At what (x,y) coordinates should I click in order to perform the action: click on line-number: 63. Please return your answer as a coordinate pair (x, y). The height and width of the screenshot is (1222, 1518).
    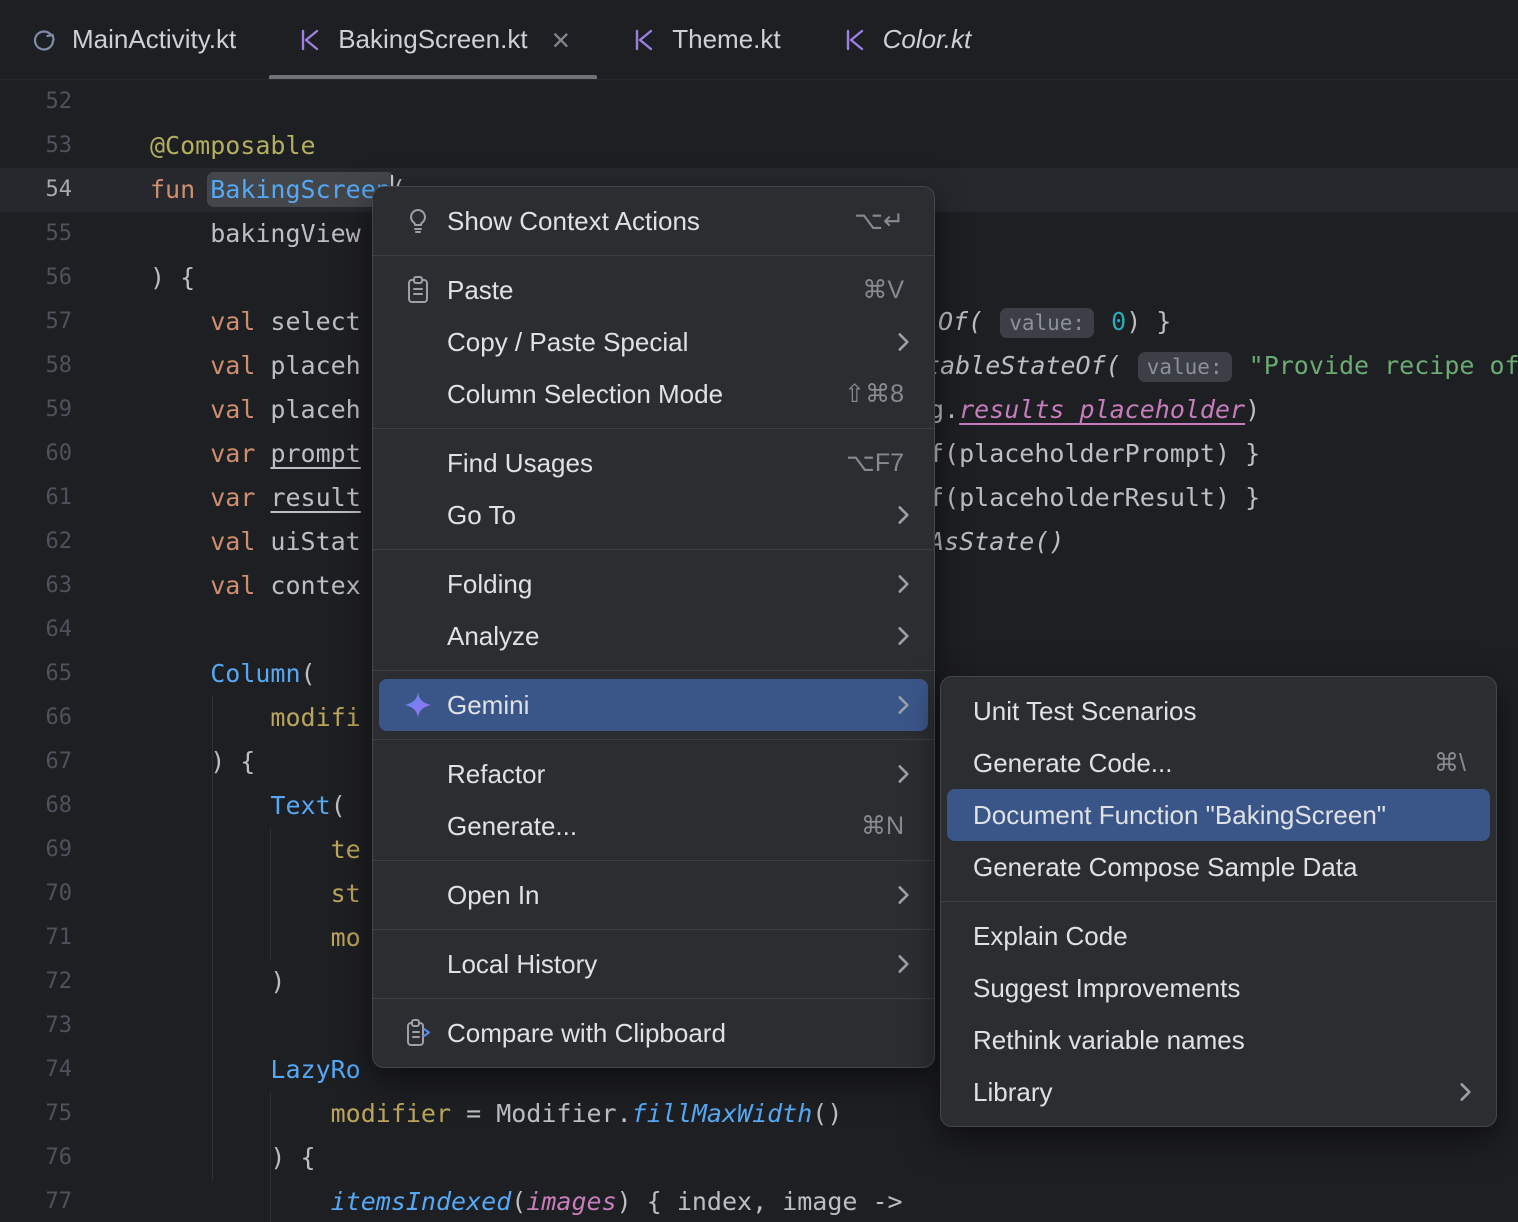
    Looking at the image, I should click on (36, 586).